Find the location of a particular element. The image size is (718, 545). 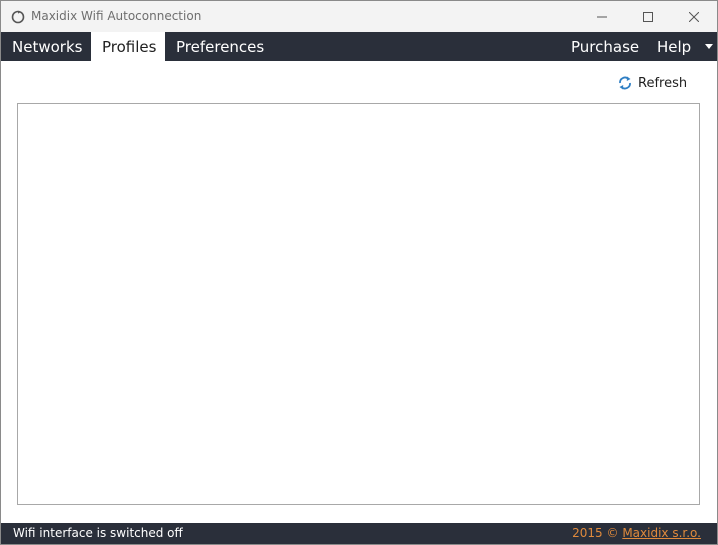

tab-preferences: Preferences is located at coordinates (220, 46).